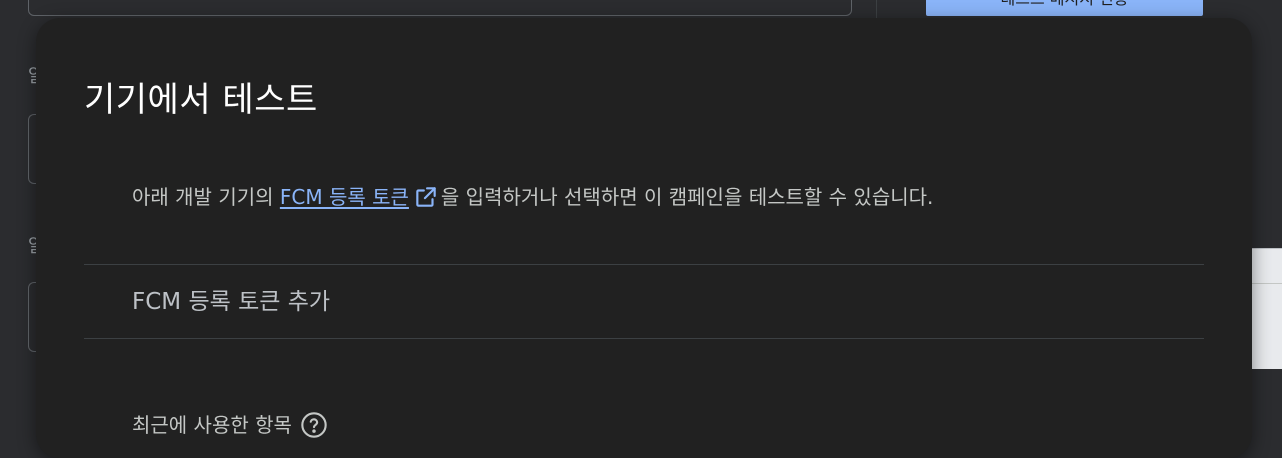 This screenshot has height=458, width=1282. What do you see at coordinates (201, 100) in the screenshot?
I see `dialog-title: 기기에서 테스트` at bounding box center [201, 100].